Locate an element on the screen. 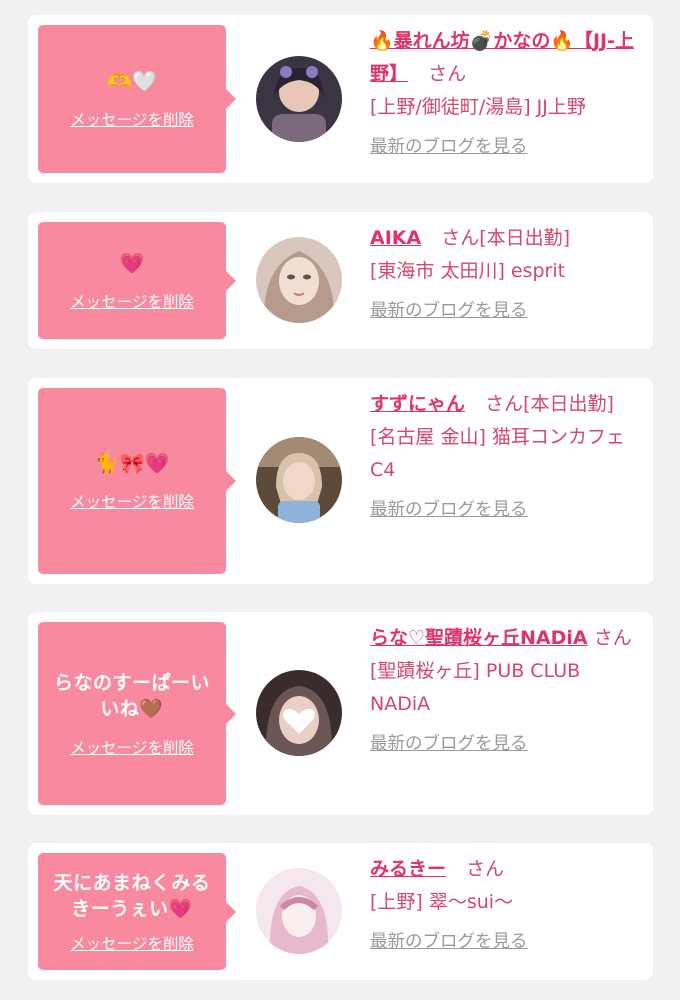 Image resolution: width=680 pixels, height=1000 pixels. message-bubble: 🫶🤍 メッセージを削除 is located at coordinates (137, 99).